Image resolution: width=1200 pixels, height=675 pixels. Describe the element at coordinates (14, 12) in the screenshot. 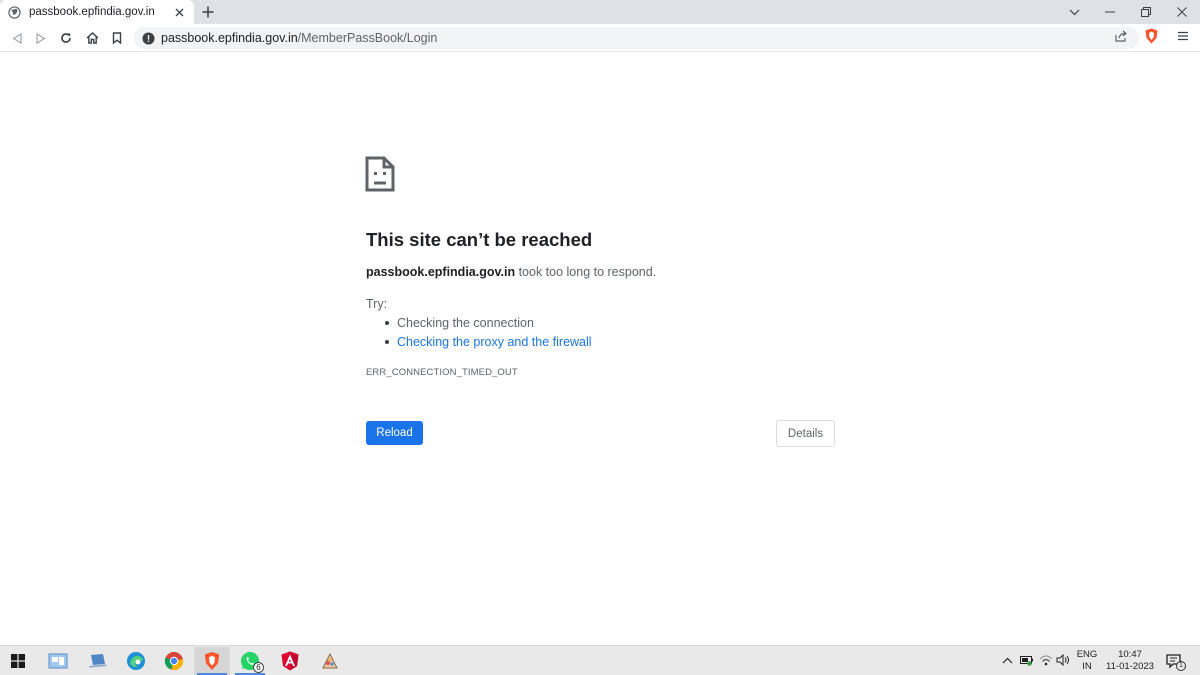

I see `globe-icon` at that location.